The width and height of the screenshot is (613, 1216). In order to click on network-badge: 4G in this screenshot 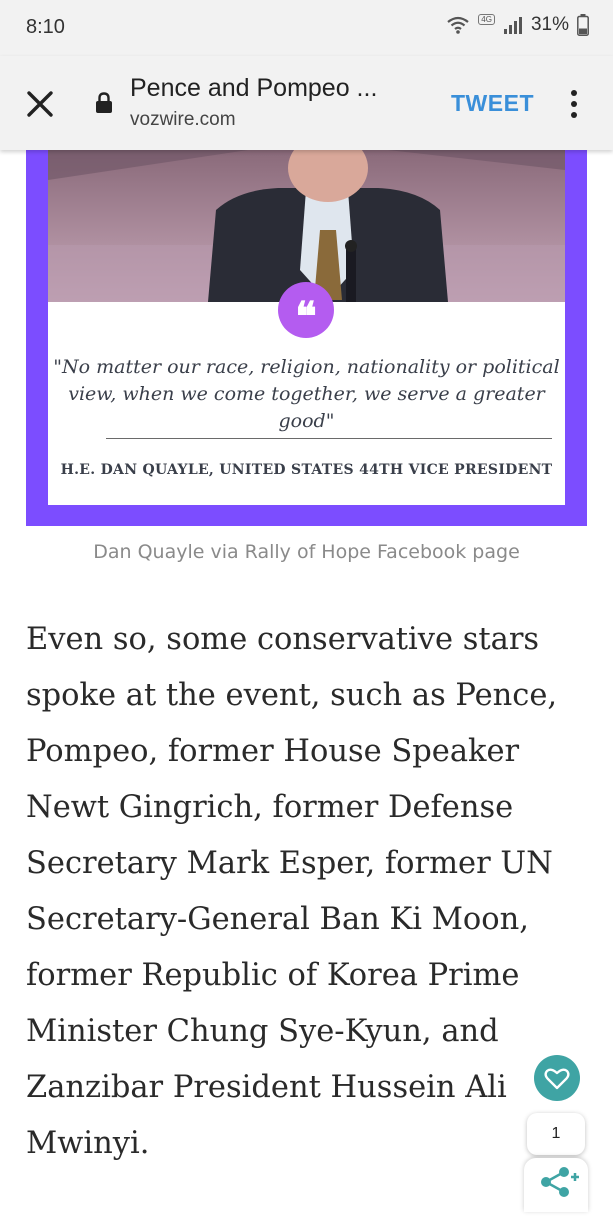, I will do `click(486, 19)`.